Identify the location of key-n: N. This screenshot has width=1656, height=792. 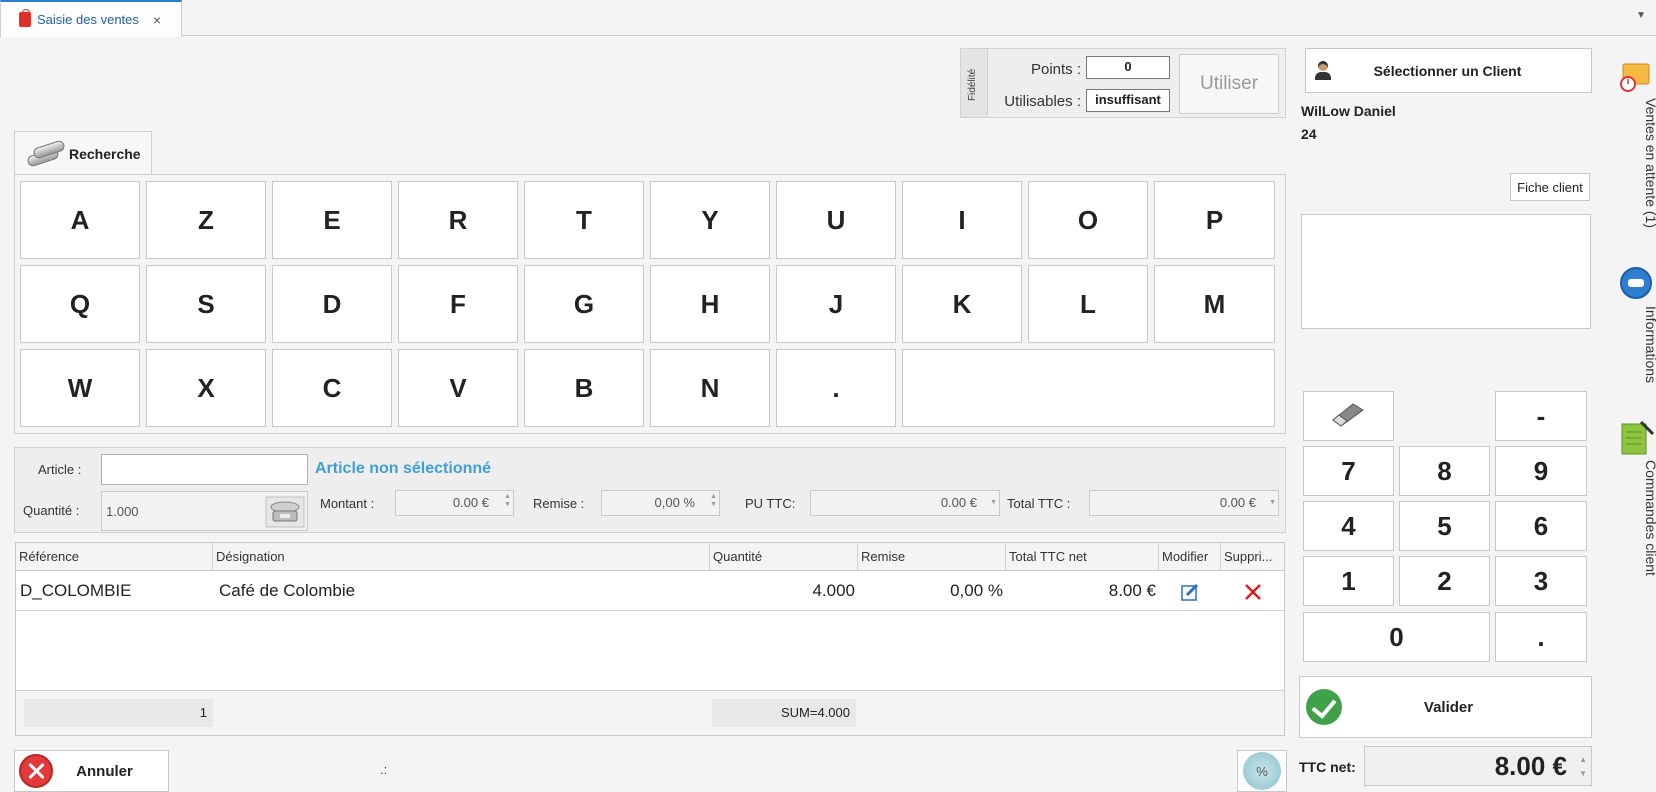
(710, 388).